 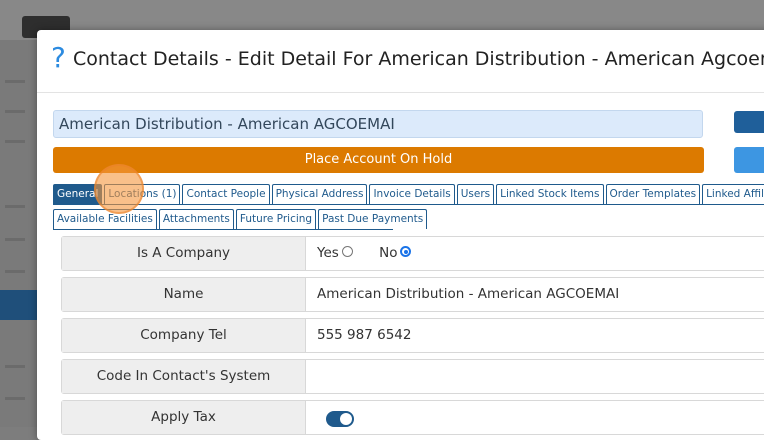 What do you see at coordinates (184, 294) in the screenshot?
I see `name-label: Name` at bounding box center [184, 294].